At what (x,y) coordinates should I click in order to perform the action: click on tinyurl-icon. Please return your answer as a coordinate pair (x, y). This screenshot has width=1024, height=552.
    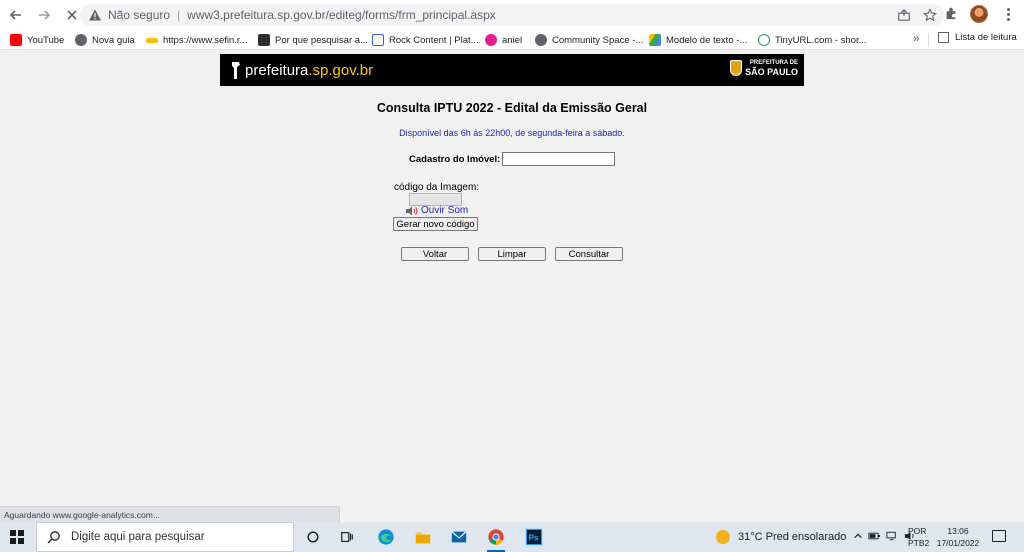
    Looking at the image, I should click on (764, 40).